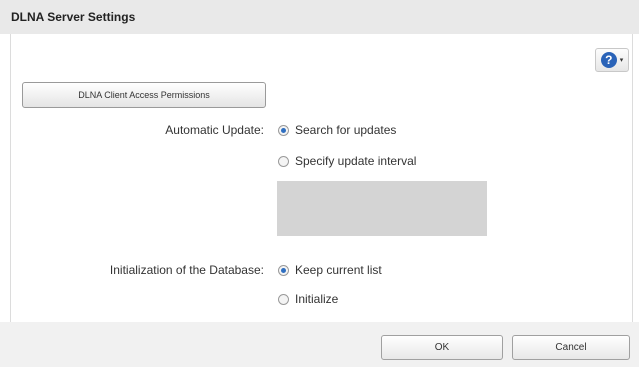 This screenshot has width=639, height=367. What do you see at coordinates (382, 208) in the screenshot?
I see `update-interval-field-disabled` at bounding box center [382, 208].